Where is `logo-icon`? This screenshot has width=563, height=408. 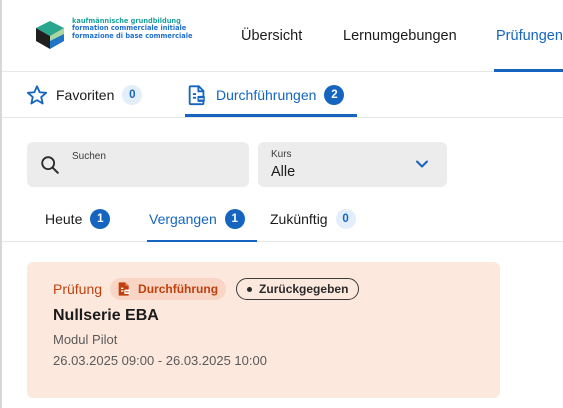 logo-icon is located at coordinates (50, 35).